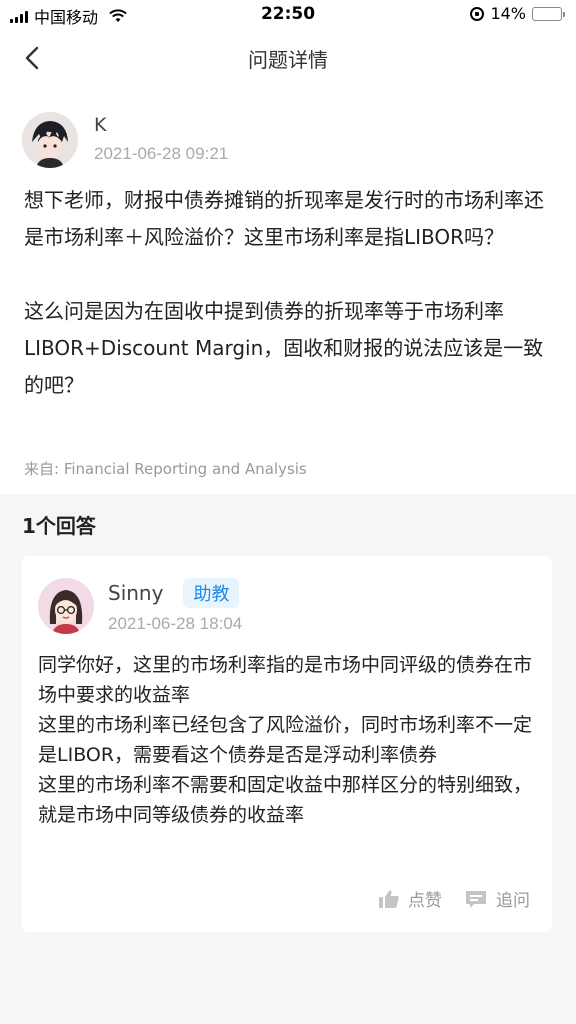 This screenshot has height=1024, width=576. I want to click on question-author: K, so click(100, 125).